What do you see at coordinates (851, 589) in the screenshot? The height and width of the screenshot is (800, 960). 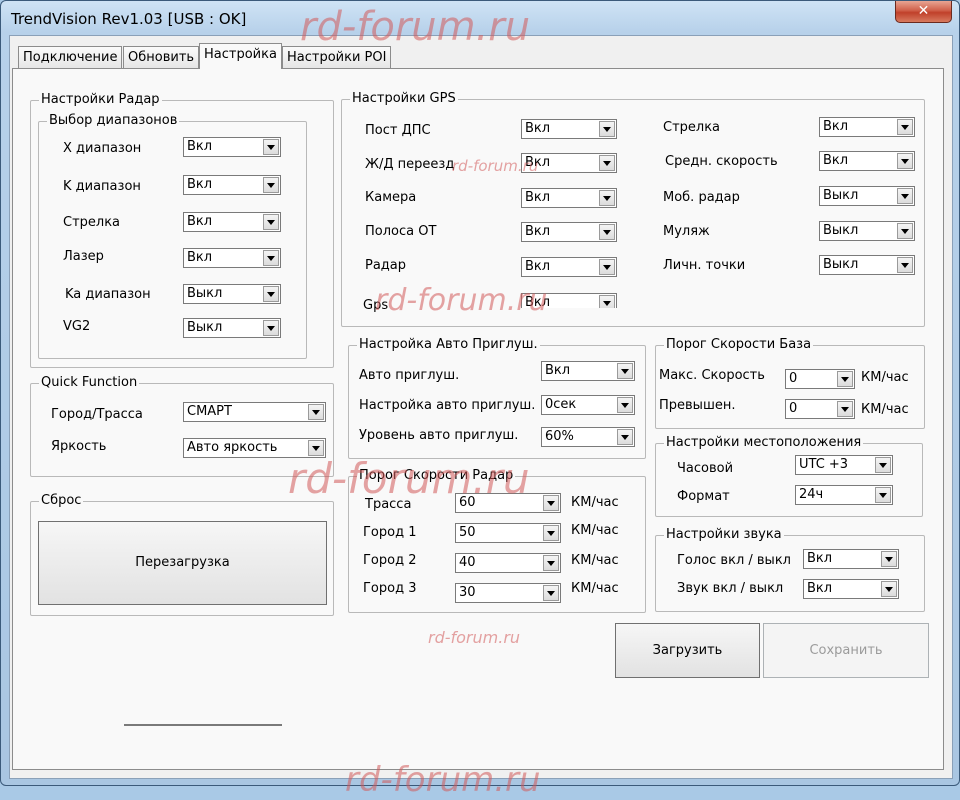 I see `sound-select: Вкл` at bounding box center [851, 589].